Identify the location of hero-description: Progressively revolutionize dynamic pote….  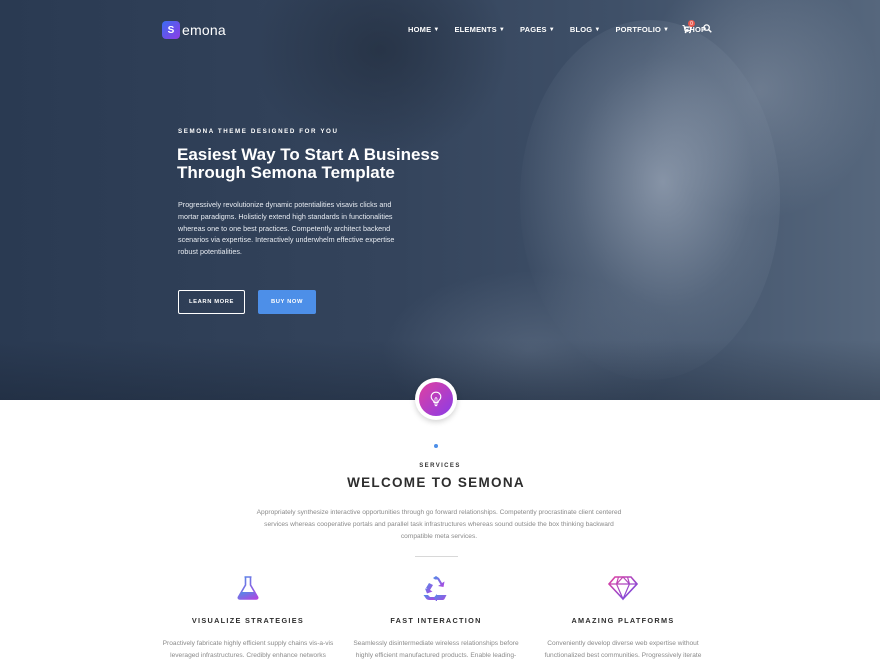
(286, 228).